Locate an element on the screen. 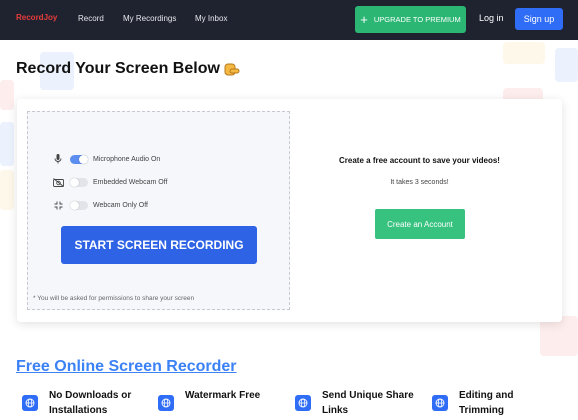 This screenshot has width=578, height=420. account-subtitle: It takes 3 seconds! is located at coordinates (419, 182).